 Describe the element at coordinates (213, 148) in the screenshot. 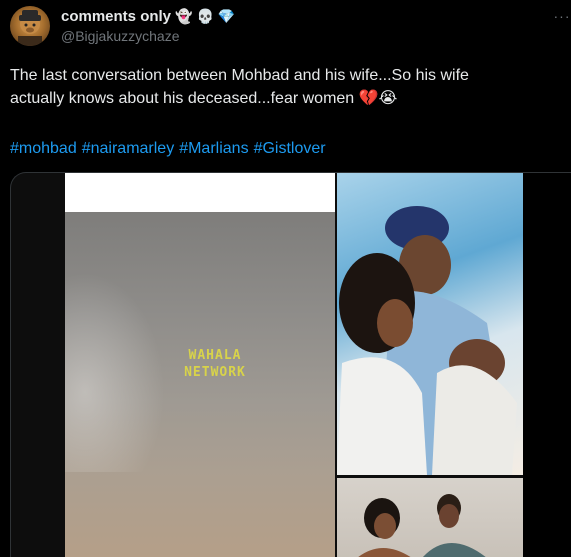

I see `hashtag-marlians: #Marlians` at that location.